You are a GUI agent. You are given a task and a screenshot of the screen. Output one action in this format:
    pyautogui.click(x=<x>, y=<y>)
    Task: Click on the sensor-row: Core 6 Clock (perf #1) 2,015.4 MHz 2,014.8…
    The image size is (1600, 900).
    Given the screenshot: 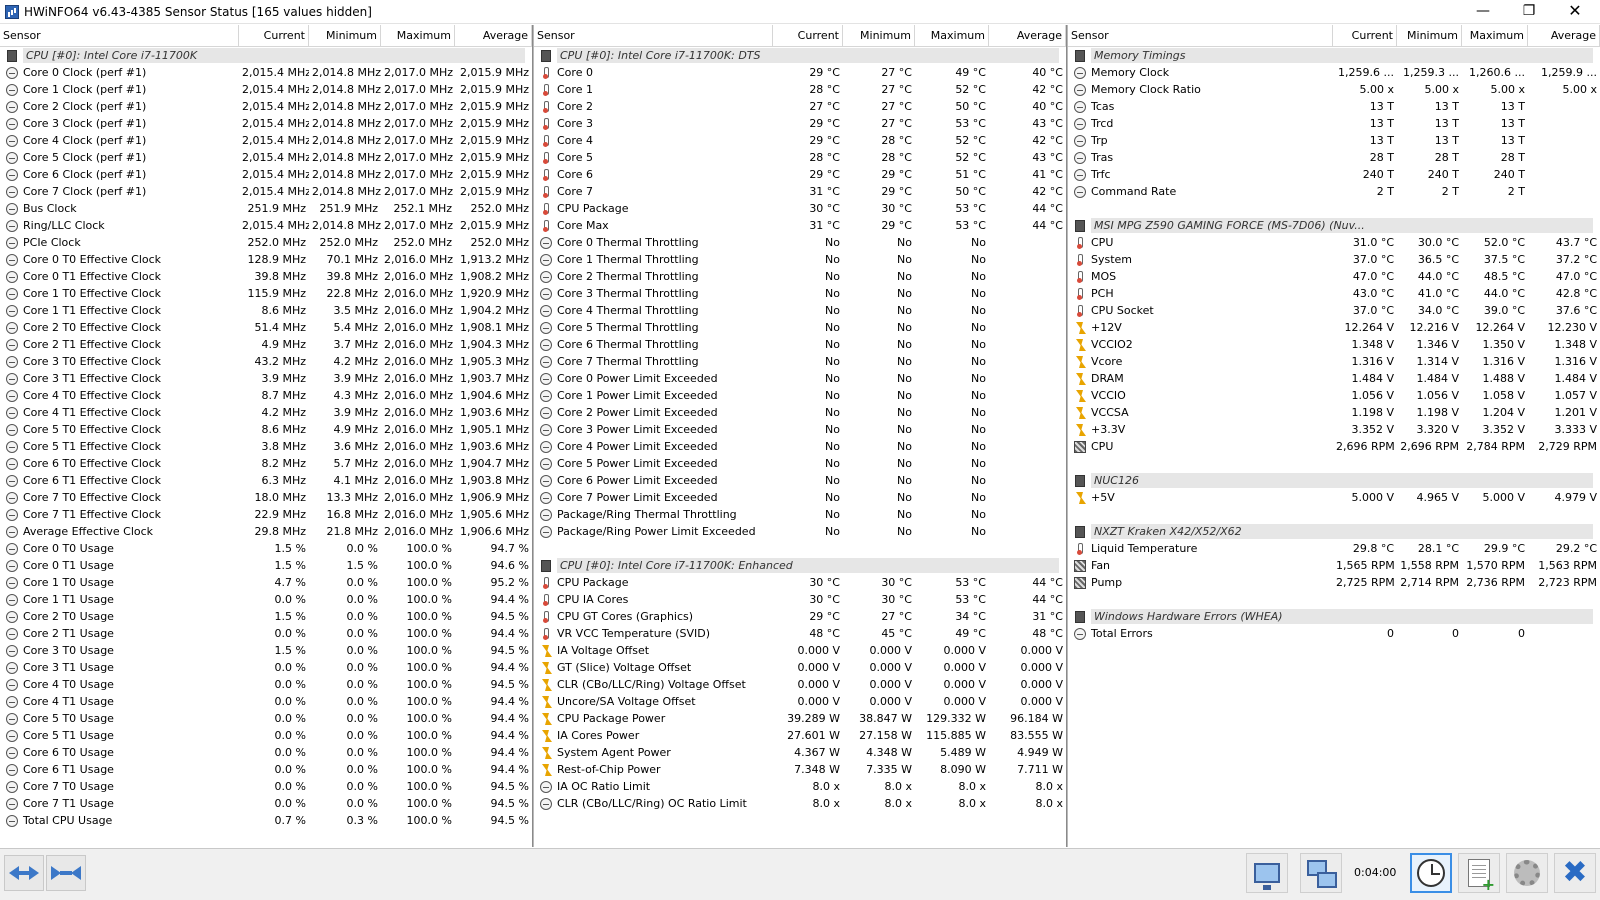 What is the action you would take?
    pyautogui.click(x=266, y=174)
    